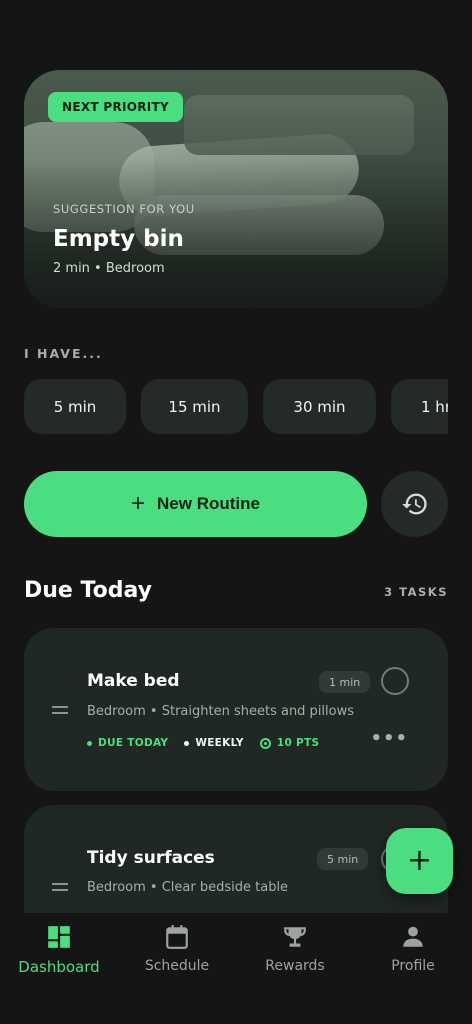  What do you see at coordinates (343, 859) in the screenshot?
I see `duration-badge: 5 min` at bounding box center [343, 859].